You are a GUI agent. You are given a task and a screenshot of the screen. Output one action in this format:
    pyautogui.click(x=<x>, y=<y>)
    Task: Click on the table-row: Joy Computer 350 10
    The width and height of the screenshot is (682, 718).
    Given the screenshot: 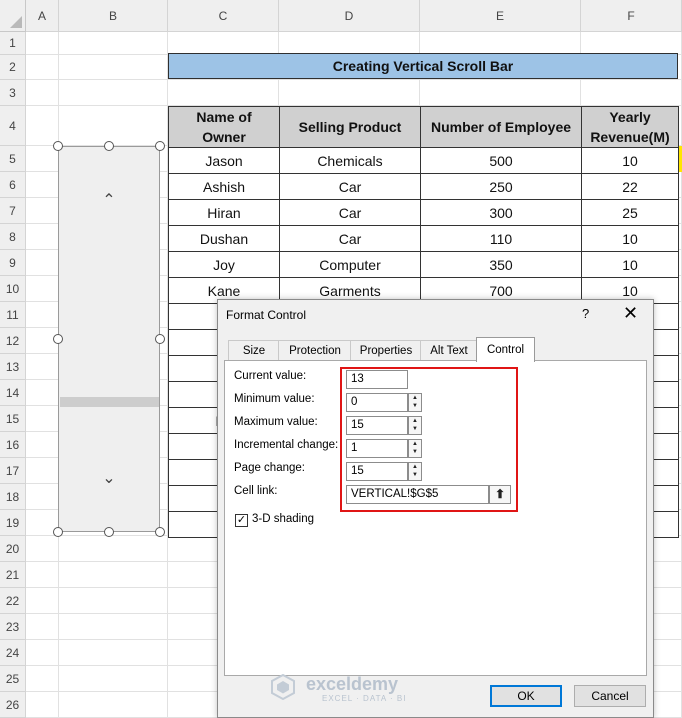 What is the action you would take?
    pyautogui.click(x=423, y=264)
    